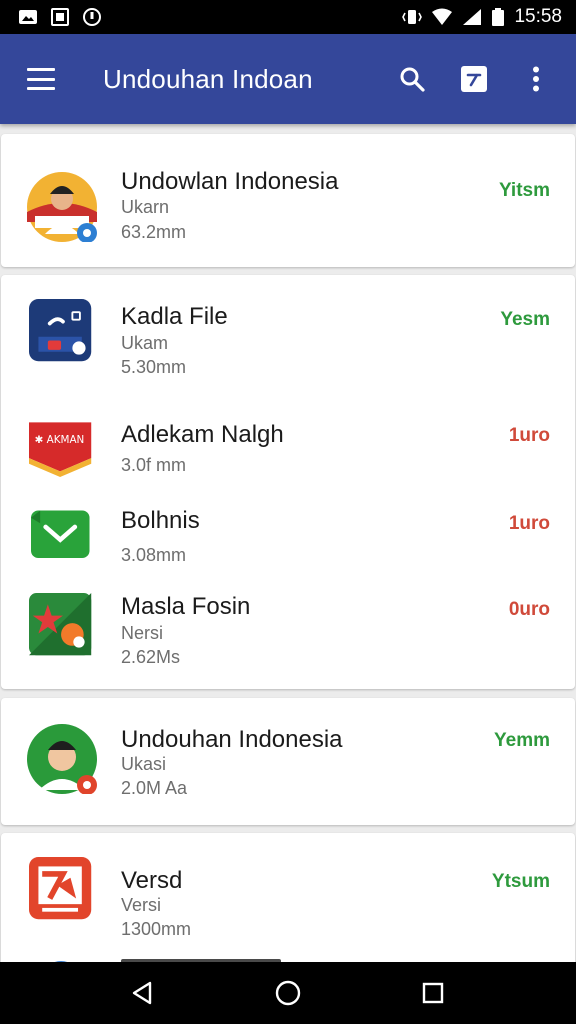 This screenshot has width=576, height=1024. Describe the element at coordinates (154, 555) in the screenshot. I see `app-size: 3.08mm` at that location.